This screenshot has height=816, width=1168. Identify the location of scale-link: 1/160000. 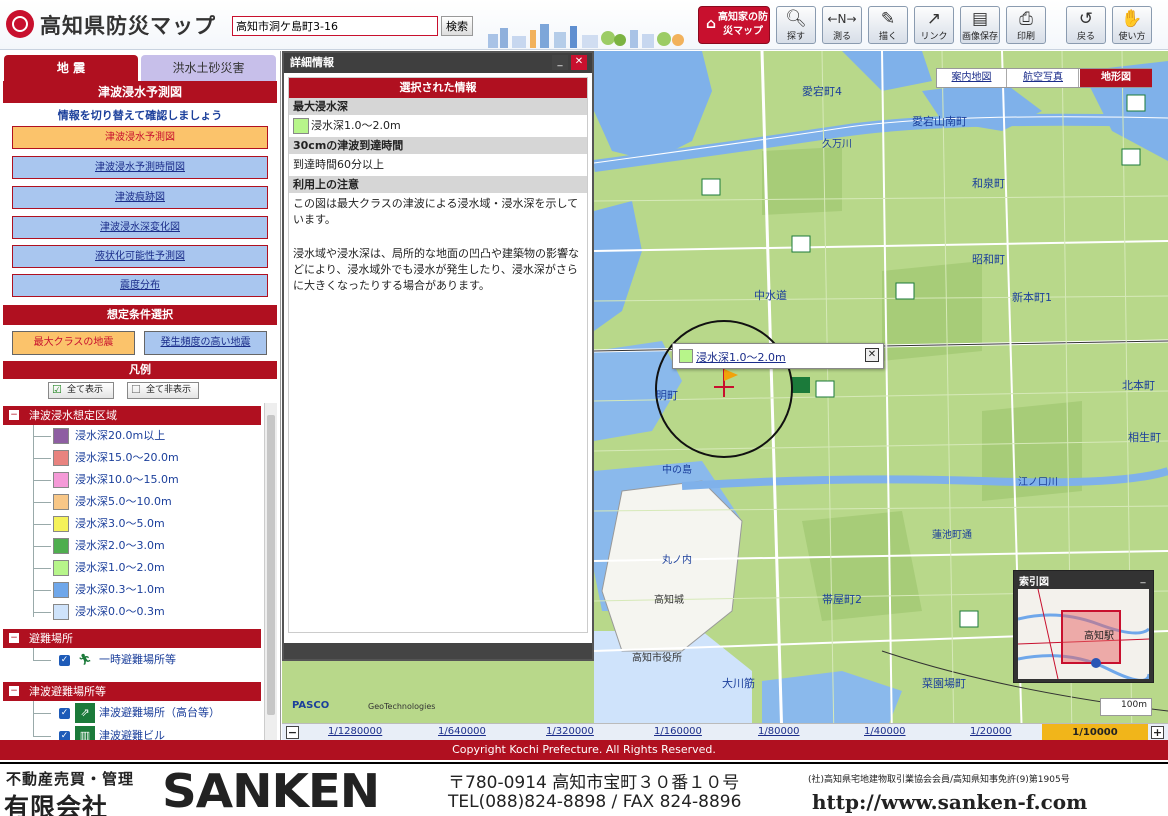
(678, 731).